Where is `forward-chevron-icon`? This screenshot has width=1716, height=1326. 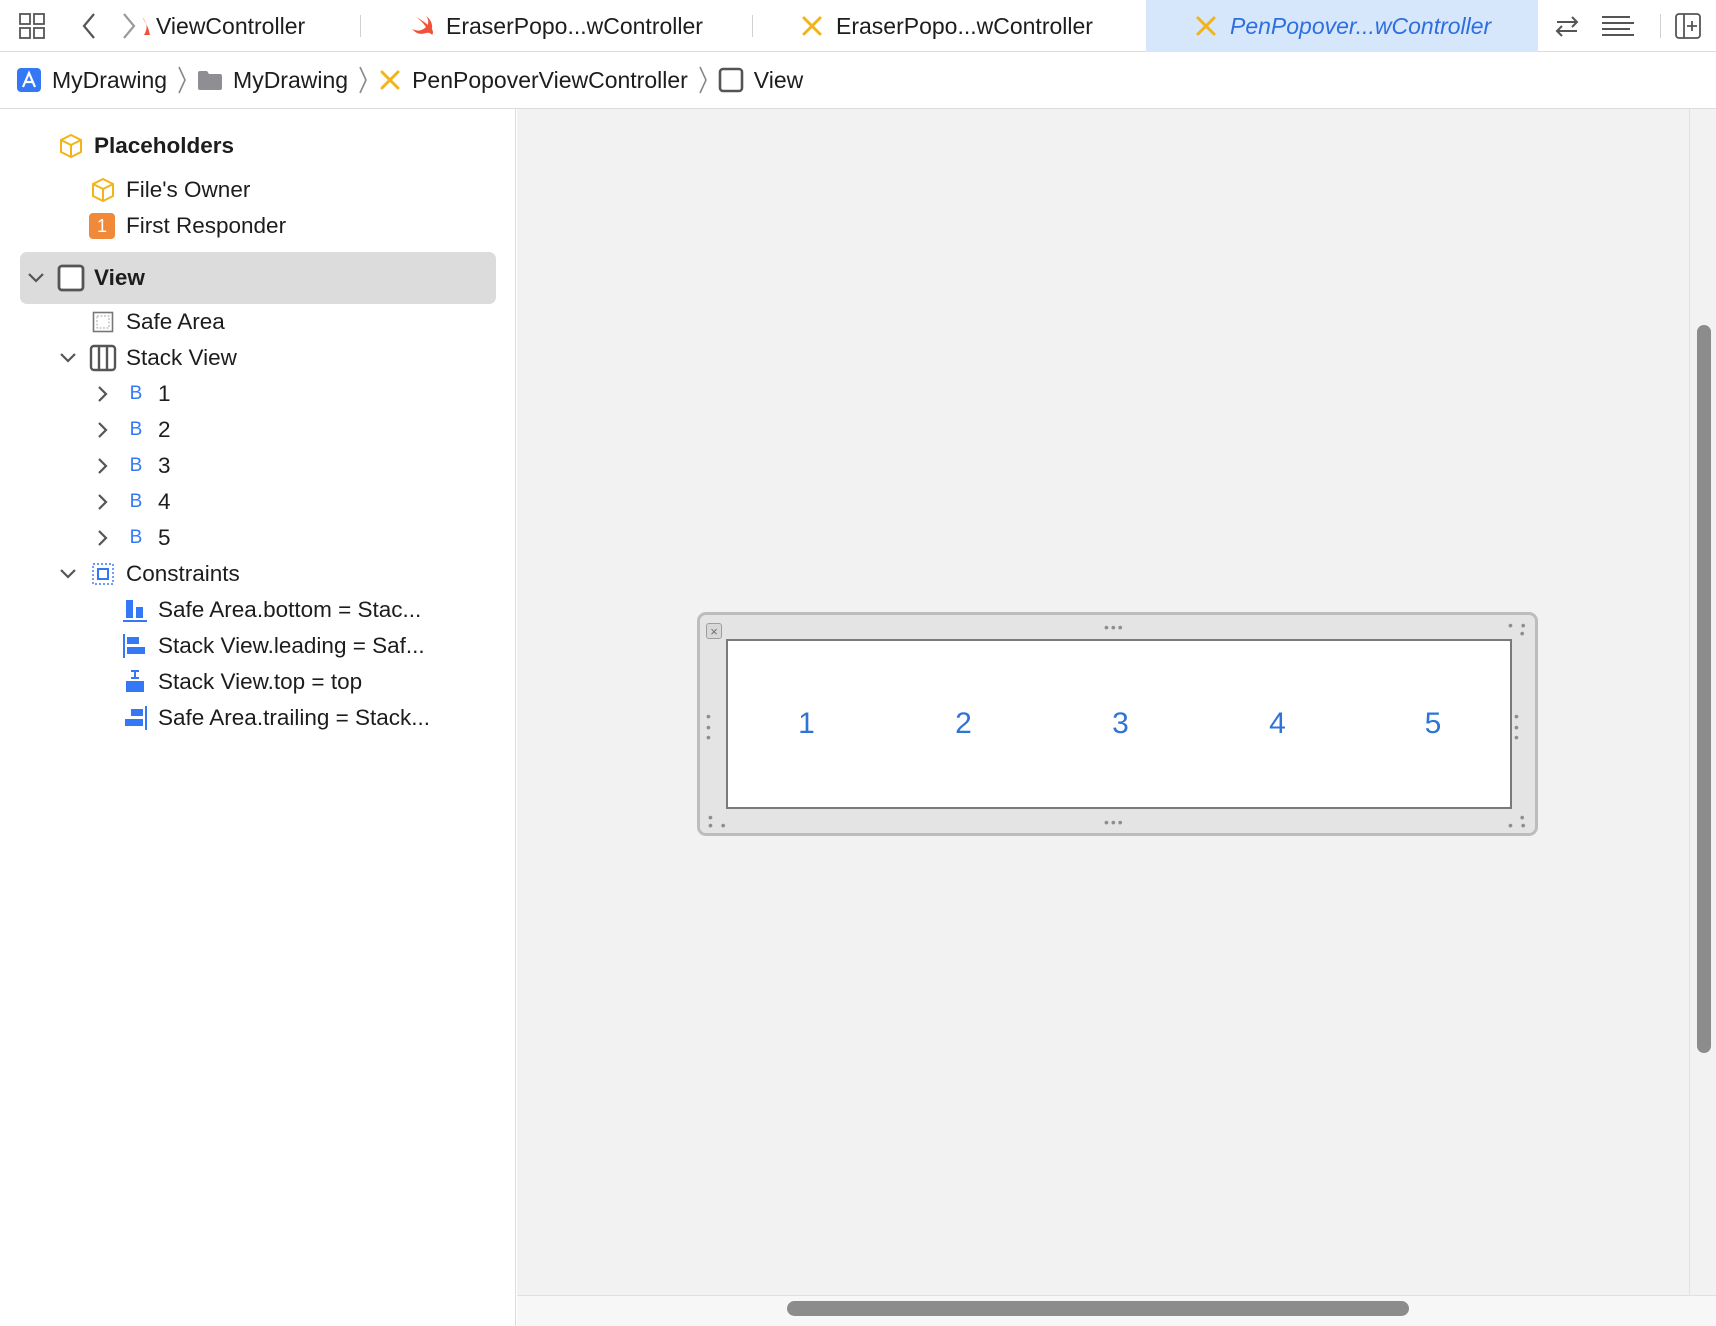
forward-chevron-icon is located at coordinates (129, 26).